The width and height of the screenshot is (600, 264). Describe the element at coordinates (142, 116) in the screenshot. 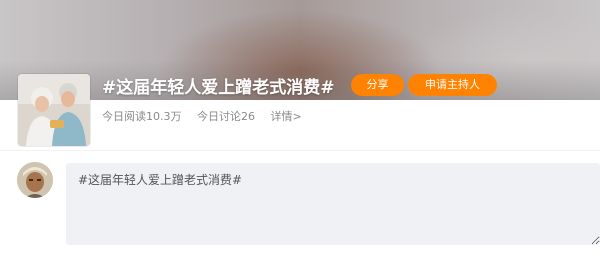

I see `today-reads: 今日阅读10.3万` at that location.